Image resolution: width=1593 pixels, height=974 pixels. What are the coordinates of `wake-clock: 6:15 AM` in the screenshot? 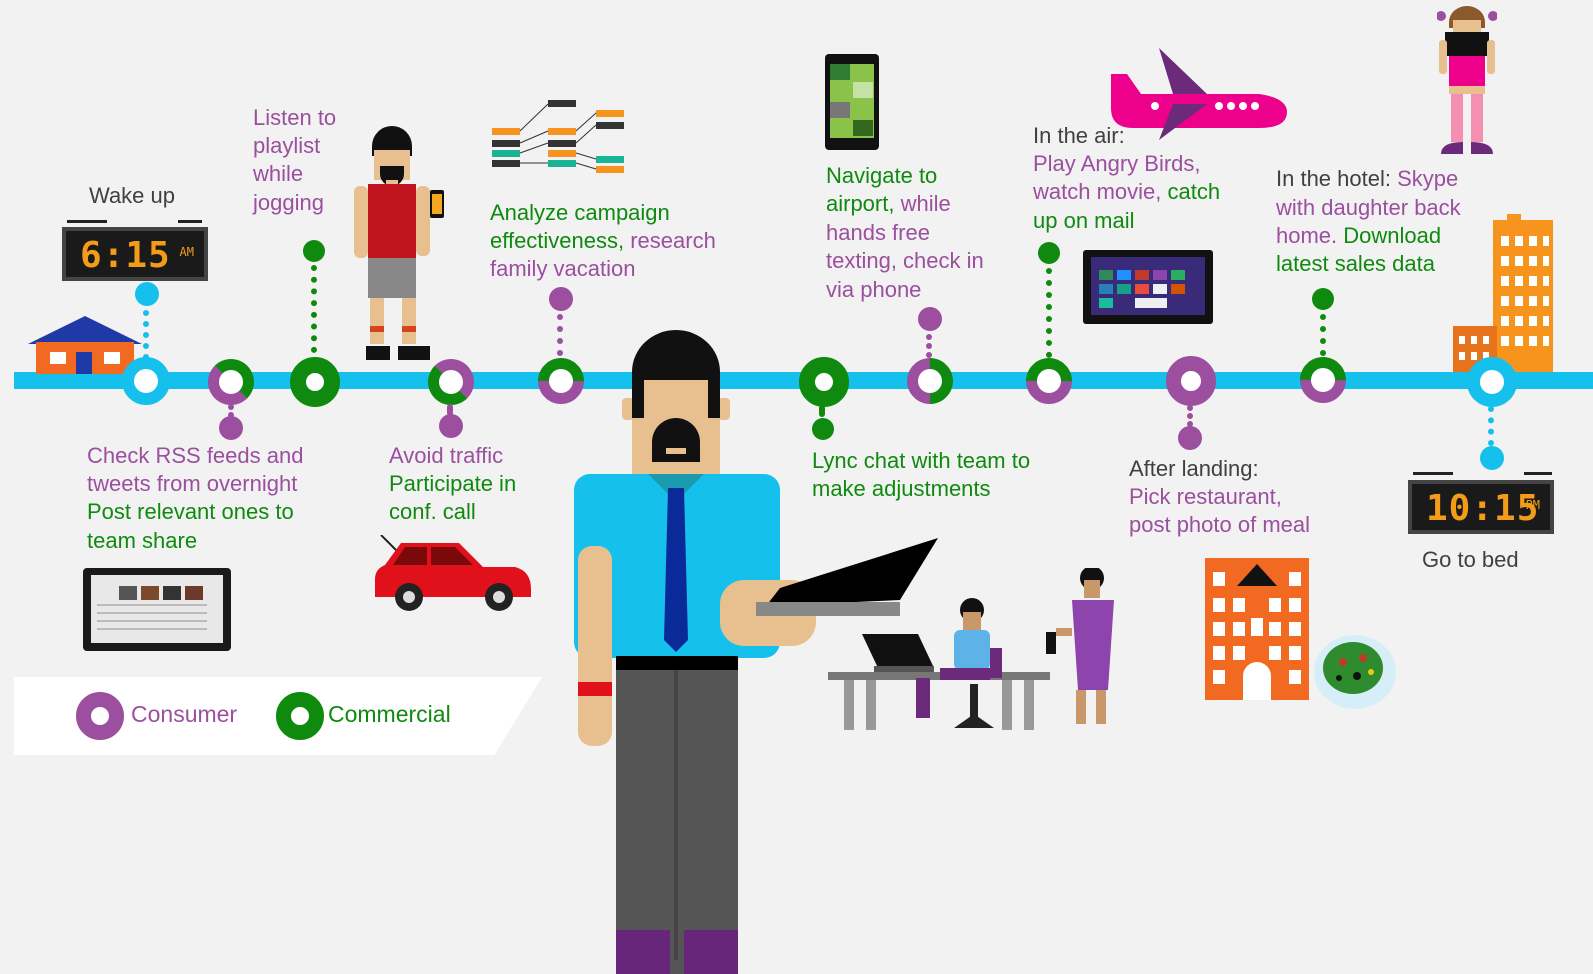 It's located at (135, 254).